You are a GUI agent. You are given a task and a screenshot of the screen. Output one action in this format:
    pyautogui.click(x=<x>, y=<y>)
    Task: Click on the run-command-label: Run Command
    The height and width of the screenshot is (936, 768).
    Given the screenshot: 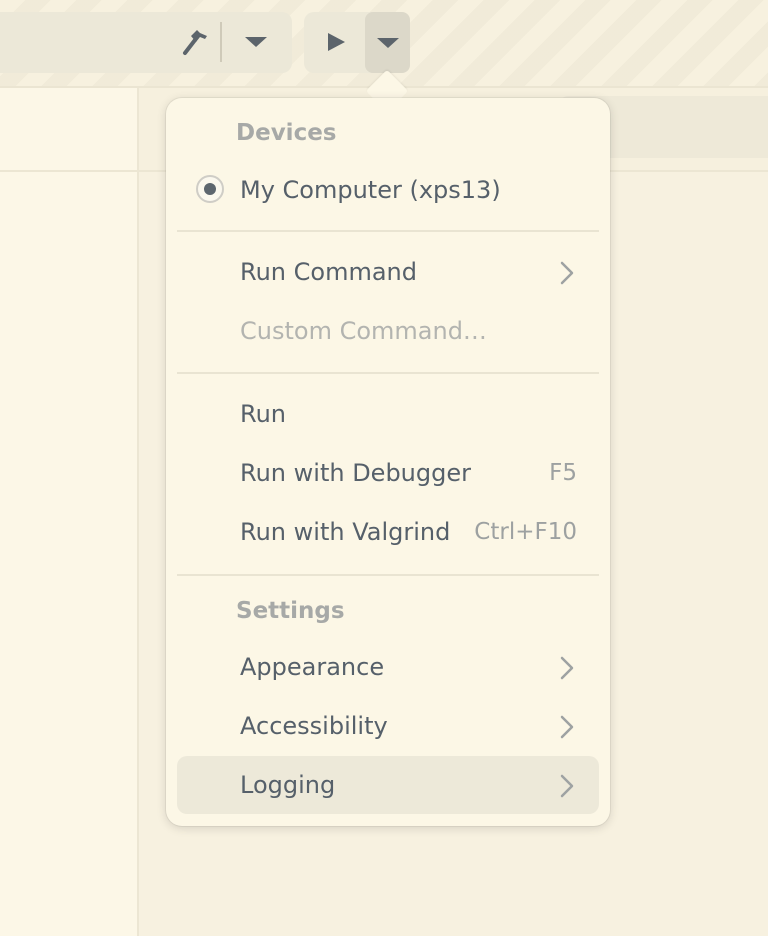 What is the action you would take?
    pyautogui.click(x=328, y=272)
    